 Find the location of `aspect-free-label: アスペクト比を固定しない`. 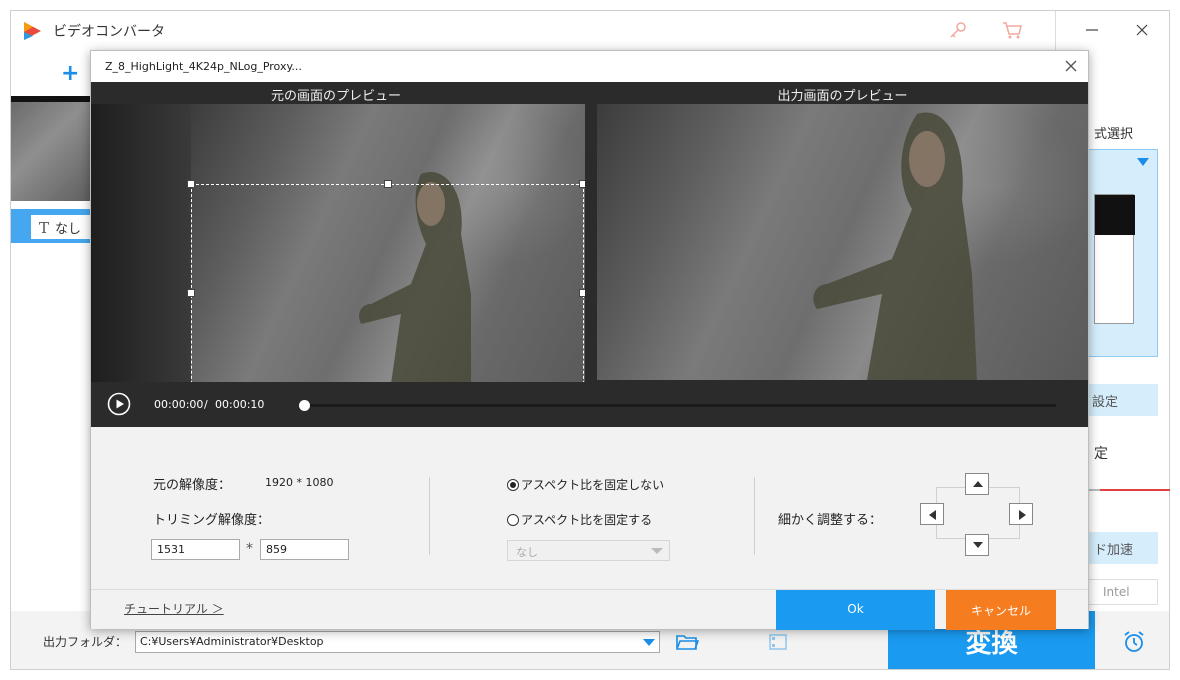

aspect-free-label: アスペクト比を固定しない is located at coordinates (593, 485).